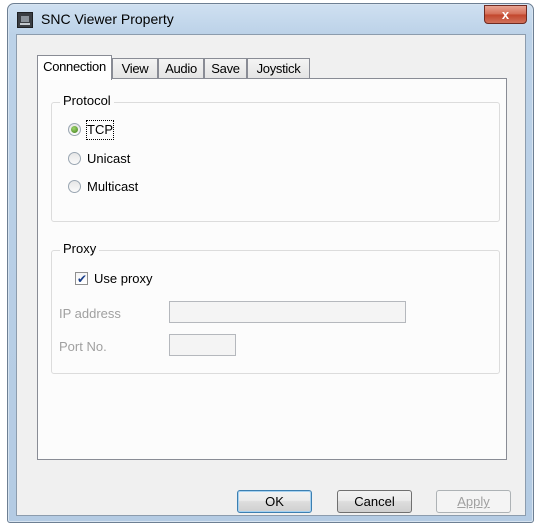  Describe the element at coordinates (74, 158) in the screenshot. I see `radio-unicast-indicator` at that location.